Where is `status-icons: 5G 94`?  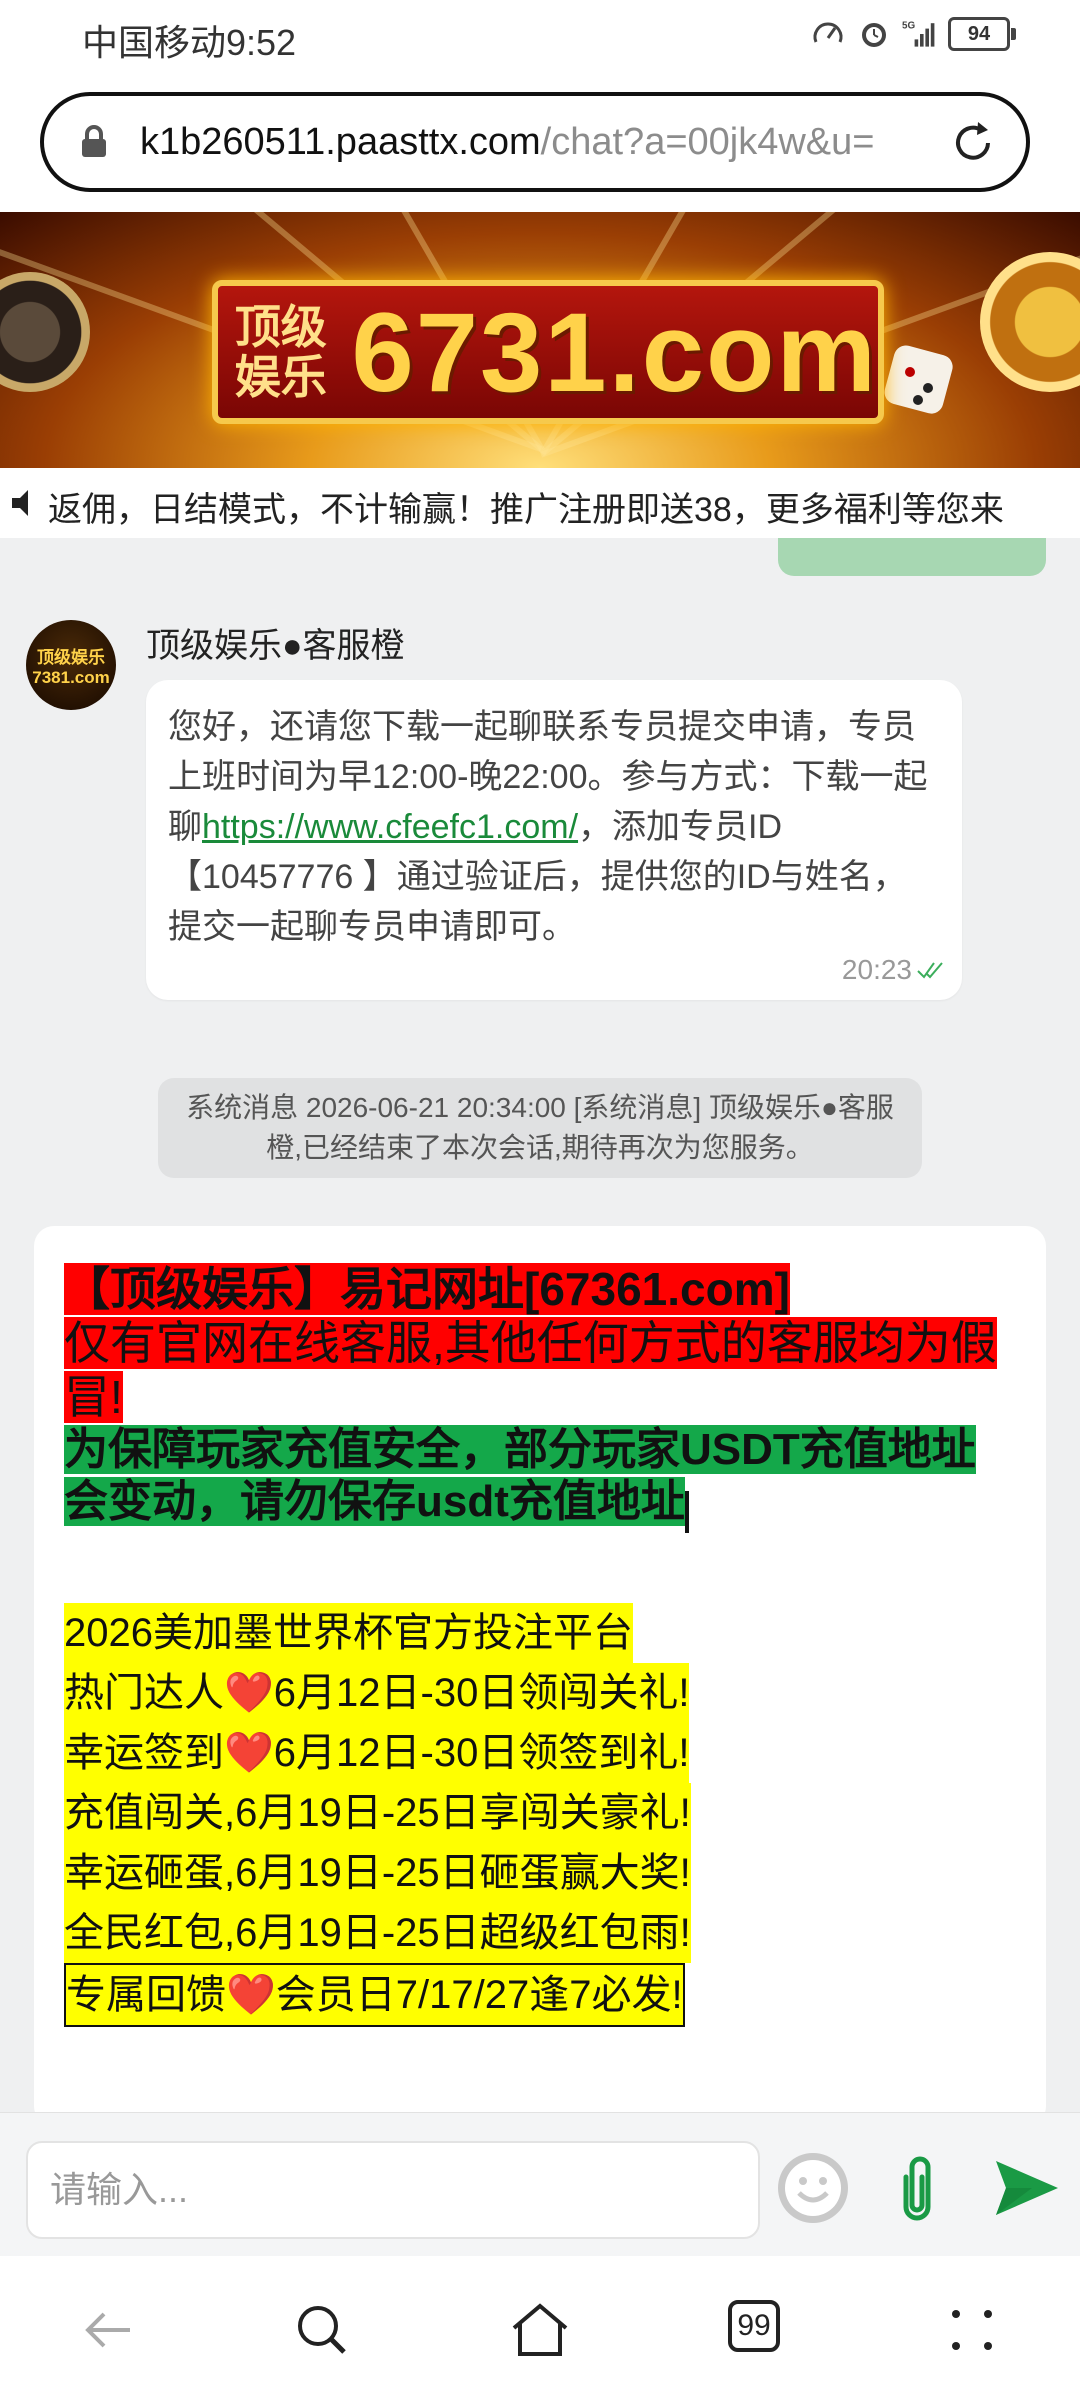
status-icons: 5G 94 is located at coordinates (913, 34).